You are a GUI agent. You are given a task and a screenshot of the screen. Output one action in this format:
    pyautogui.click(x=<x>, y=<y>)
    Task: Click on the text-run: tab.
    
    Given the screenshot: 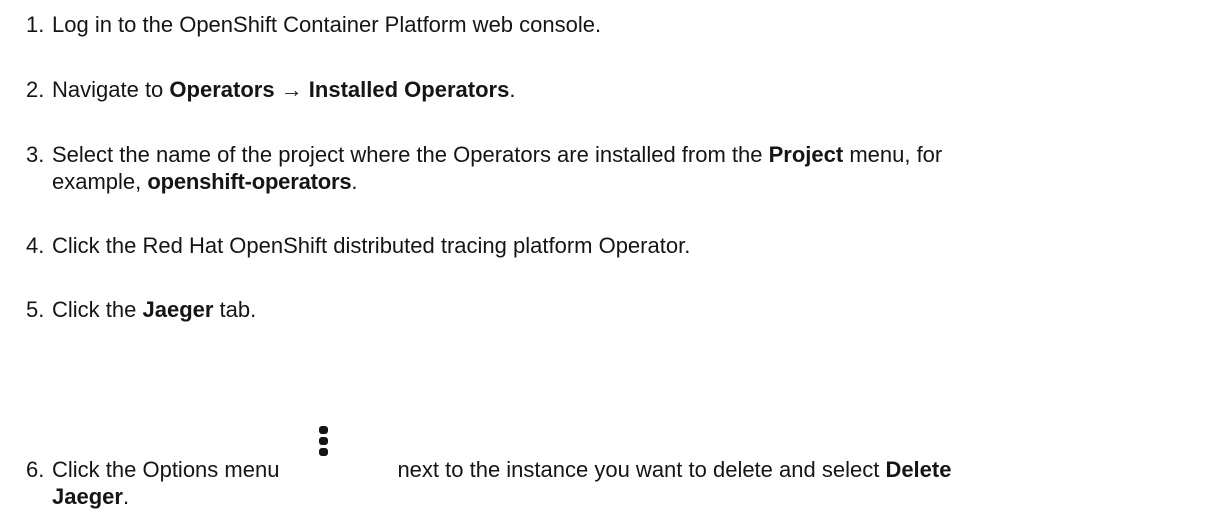 What is the action you would take?
    pyautogui.click(x=235, y=309)
    